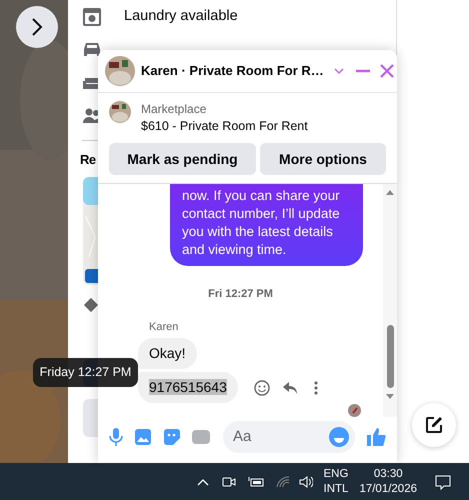 The height and width of the screenshot is (500, 469). I want to click on thumbs-up-icon, so click(376, 437).